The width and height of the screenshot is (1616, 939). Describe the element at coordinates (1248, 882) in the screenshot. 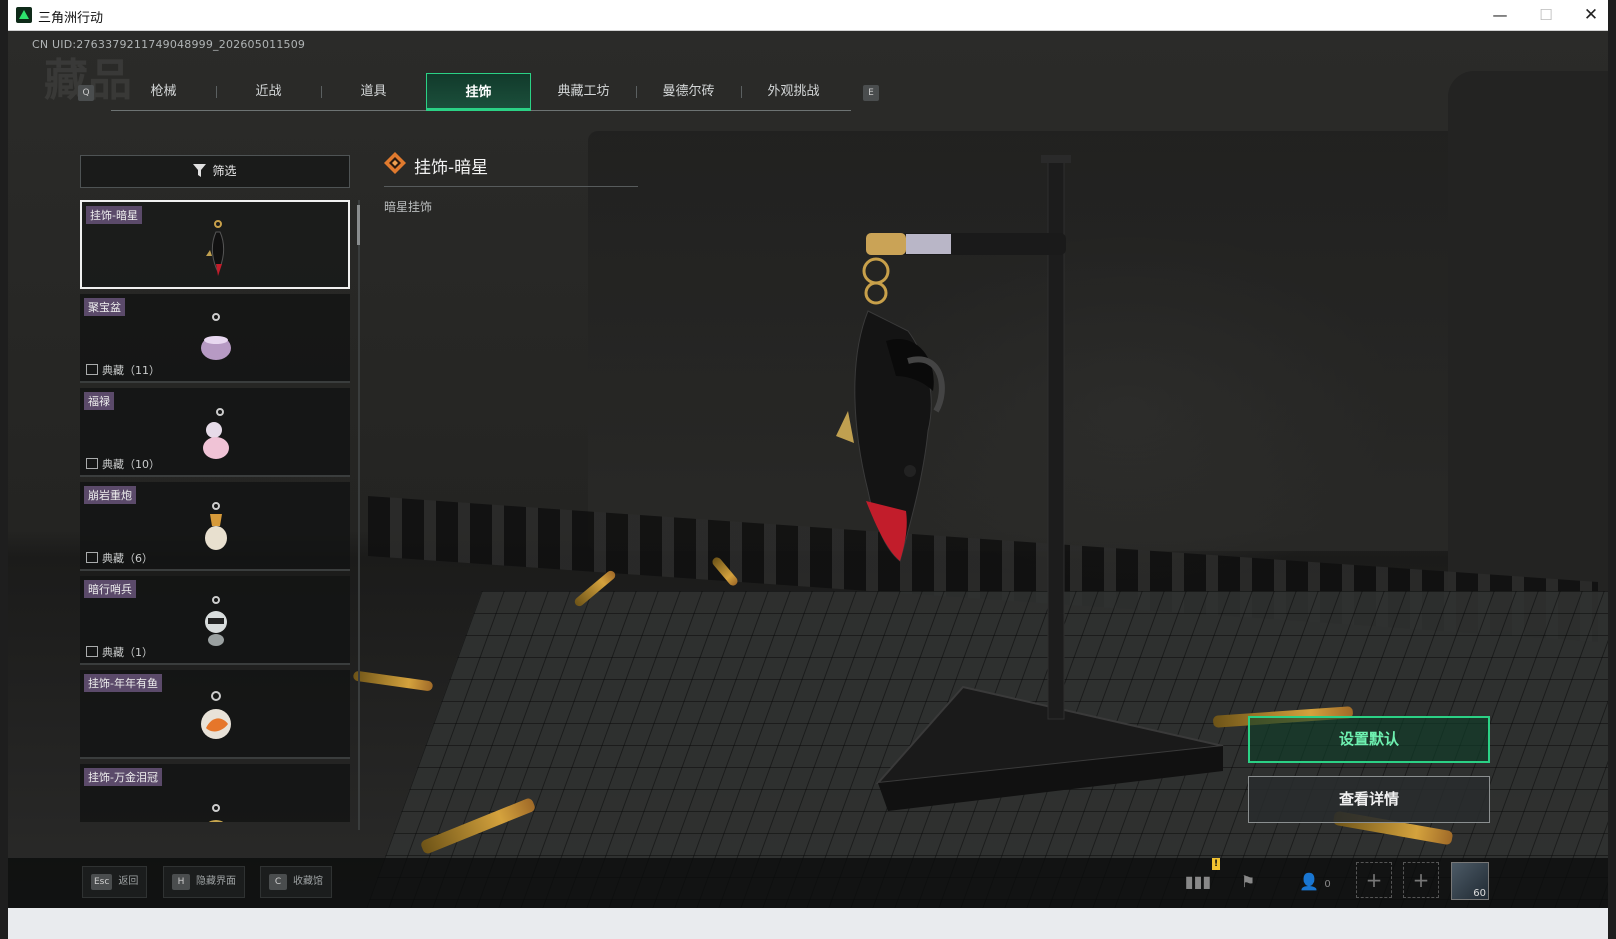

I see `flag-icon: ⚑` at that location.